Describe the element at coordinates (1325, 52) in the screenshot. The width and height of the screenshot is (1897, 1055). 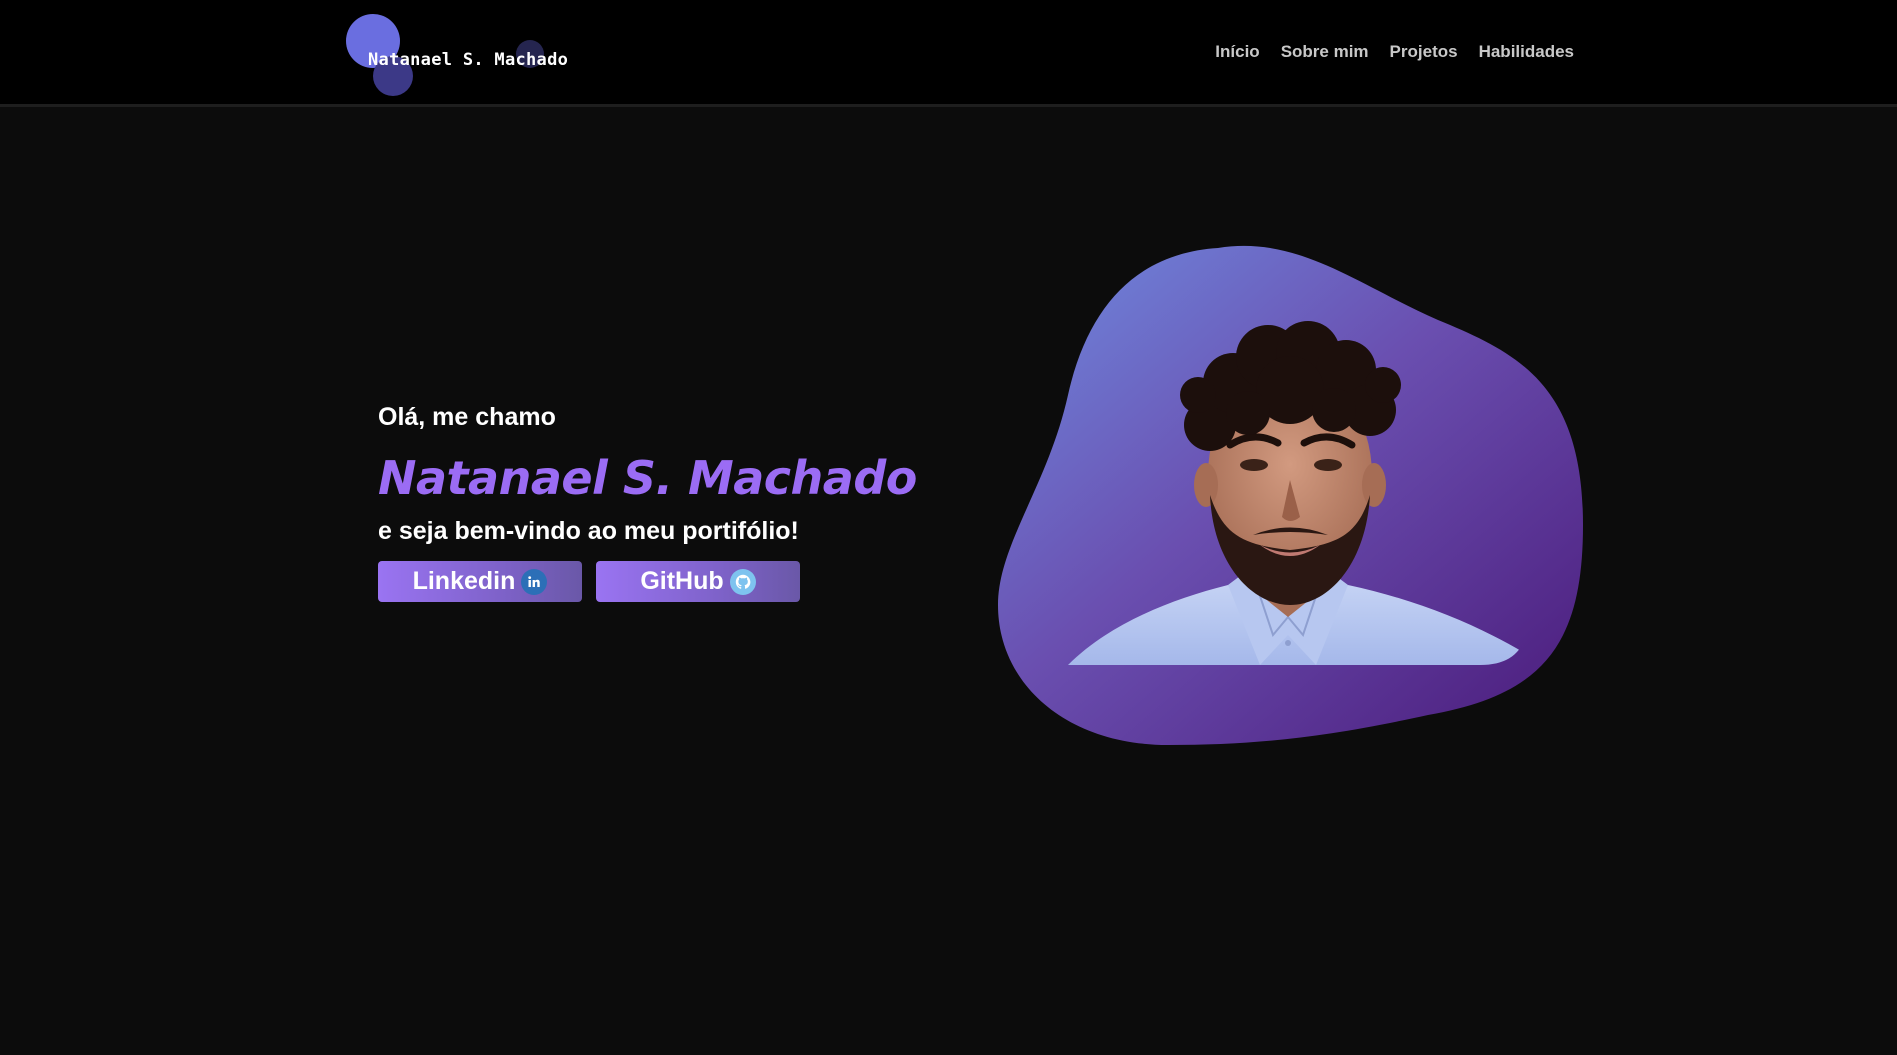
I see `nav-item-sobre-mim: Sobre mim` at that location.